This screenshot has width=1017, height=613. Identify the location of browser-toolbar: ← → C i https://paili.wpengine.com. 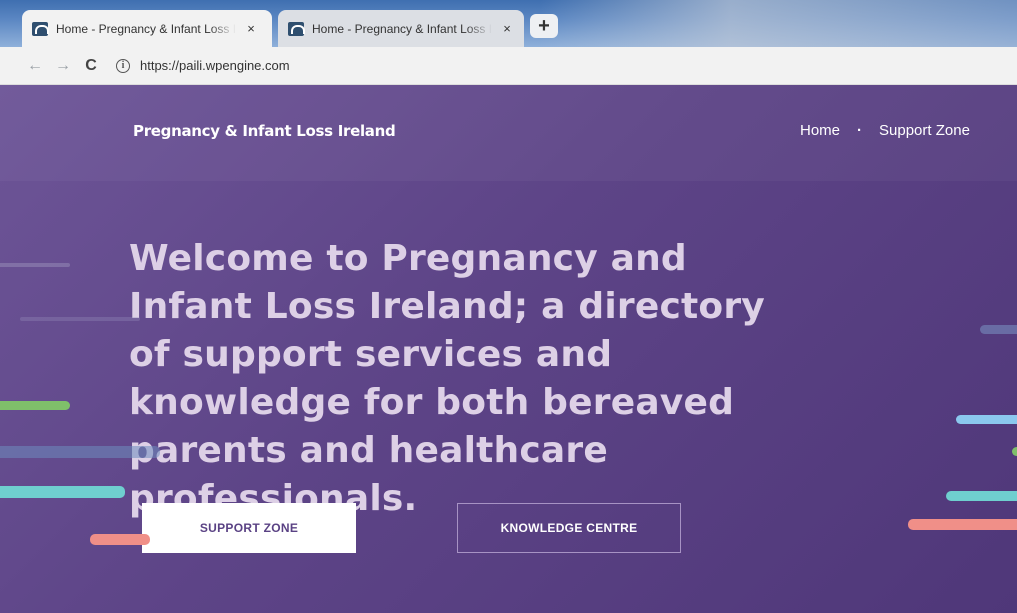
(508, 66).